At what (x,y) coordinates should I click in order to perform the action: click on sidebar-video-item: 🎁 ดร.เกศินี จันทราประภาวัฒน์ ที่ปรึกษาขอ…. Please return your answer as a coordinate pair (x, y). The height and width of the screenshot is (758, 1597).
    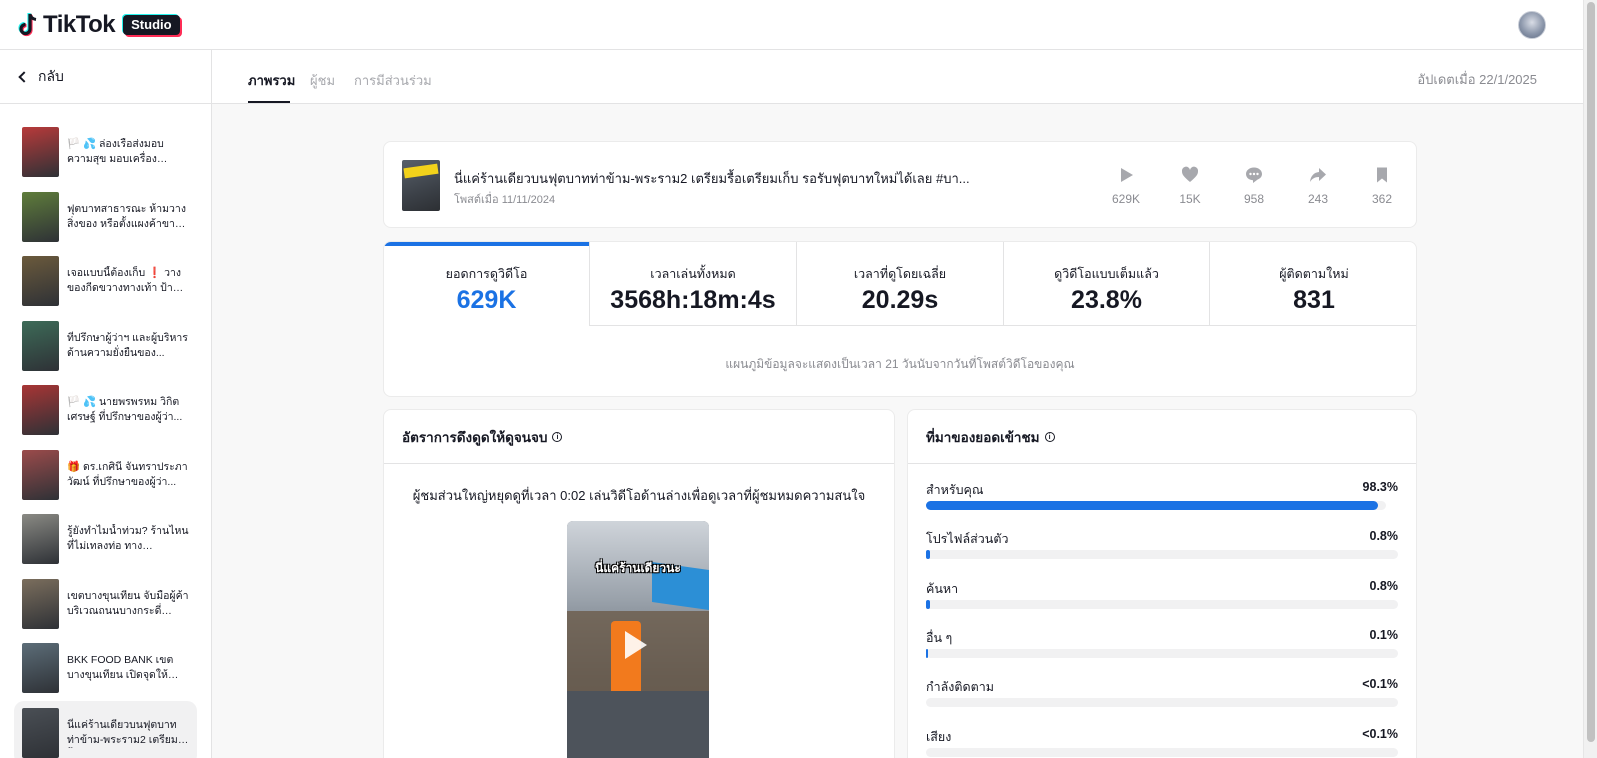
    Looking at the image, I should click on (98, 475).